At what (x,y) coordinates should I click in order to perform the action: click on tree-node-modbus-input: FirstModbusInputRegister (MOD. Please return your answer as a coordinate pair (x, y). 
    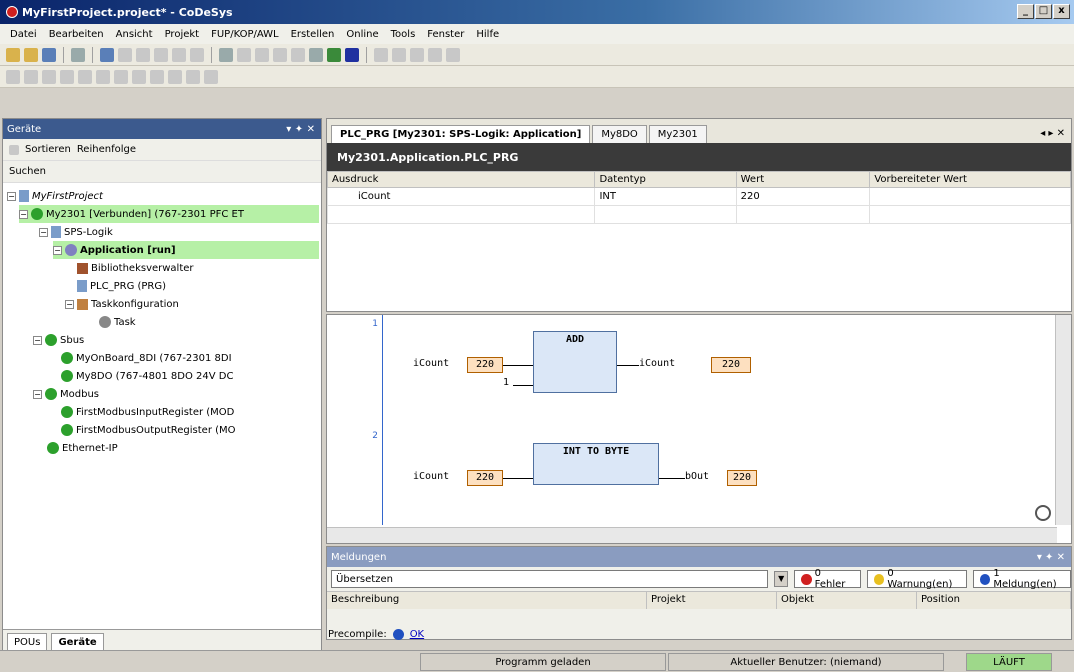
    Looking at the image, I should click on (147, 412).